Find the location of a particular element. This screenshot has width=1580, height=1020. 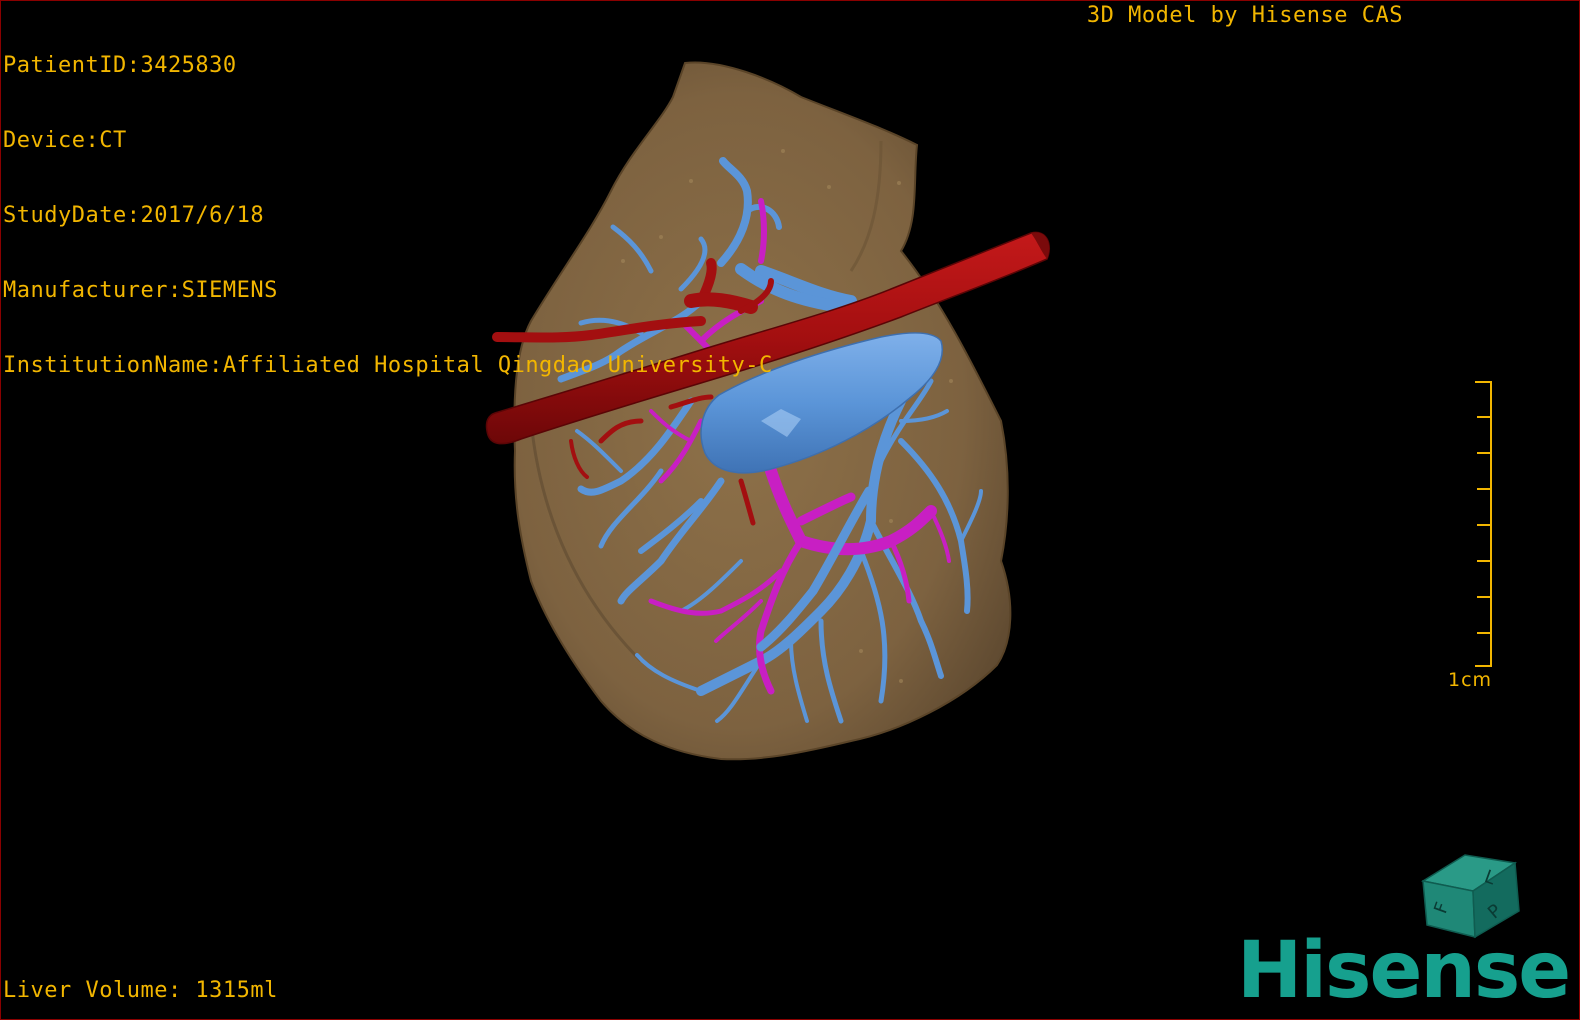

hisense-logo: Hisense is located at coordinates (1404, 971).